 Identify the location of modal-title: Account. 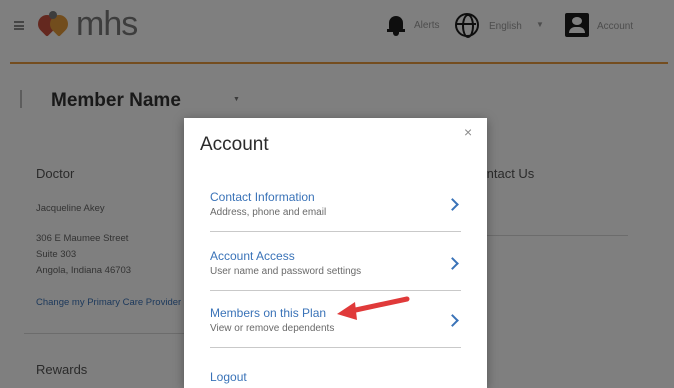
(234, 144).